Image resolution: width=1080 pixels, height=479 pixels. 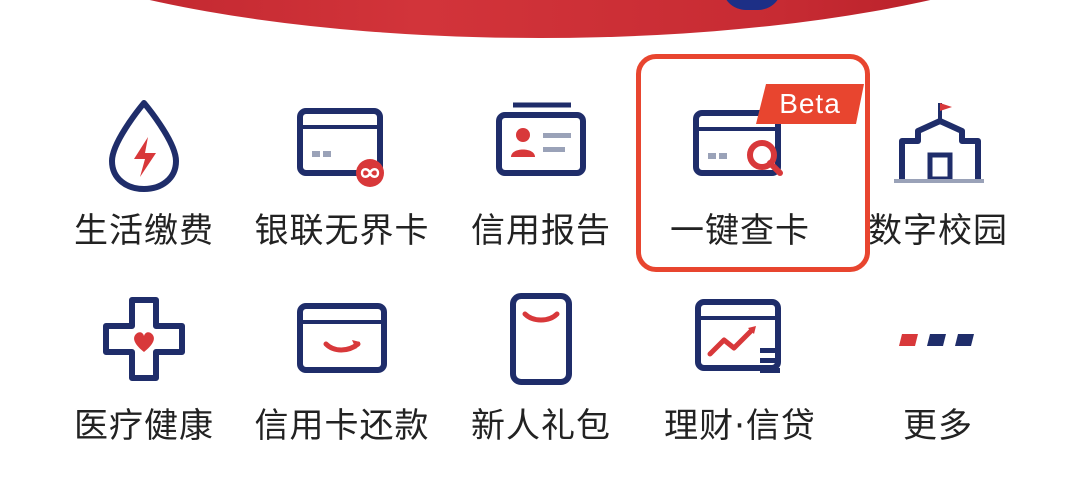 What do you see at coordinates (541, 231) in the screenshot?
I see `grid-item-label: 信用报告` at bounding box center [541, 231].